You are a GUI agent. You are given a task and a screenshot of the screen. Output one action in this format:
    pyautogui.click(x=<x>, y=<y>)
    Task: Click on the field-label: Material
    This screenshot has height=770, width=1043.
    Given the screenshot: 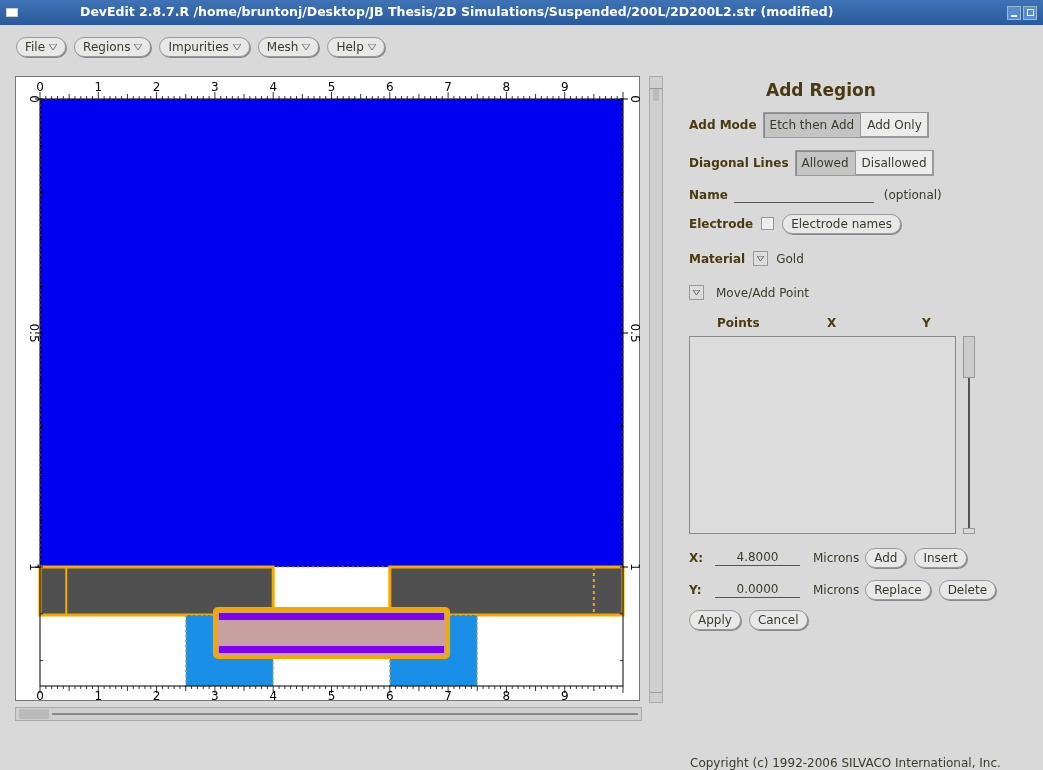 What is the action you would take?
    pyautogui.click(x=717, y=259)
    